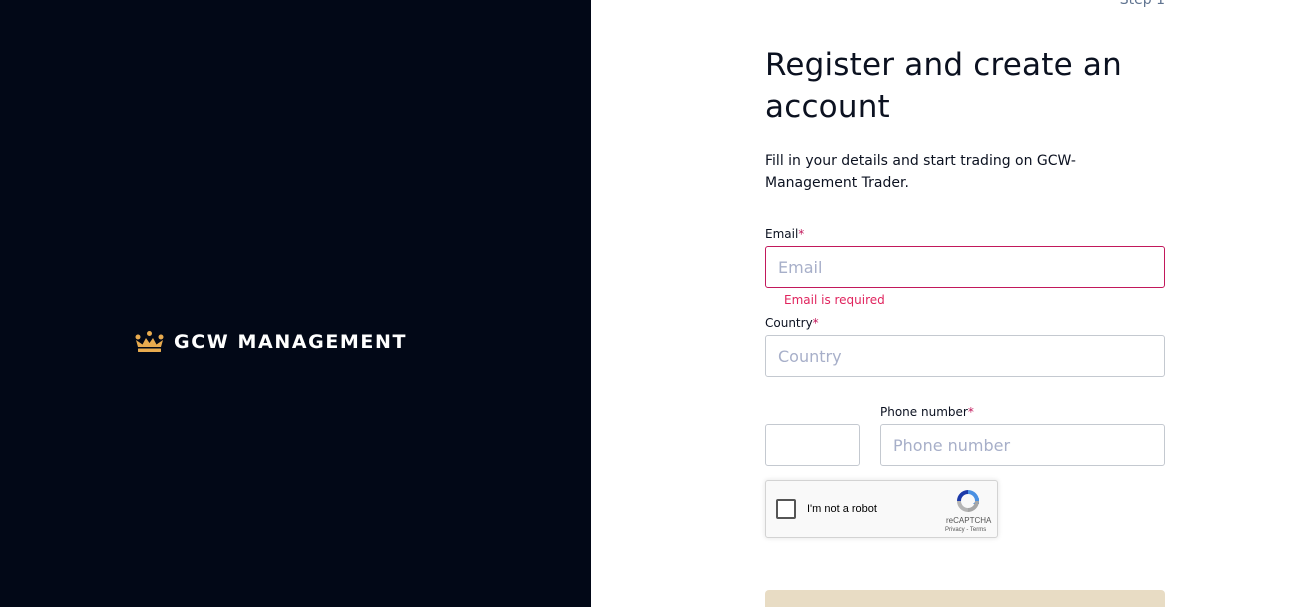 This screenshot has height=607, width=1306. I want to click on phone-label-text: Phone number, so click(924, 412).